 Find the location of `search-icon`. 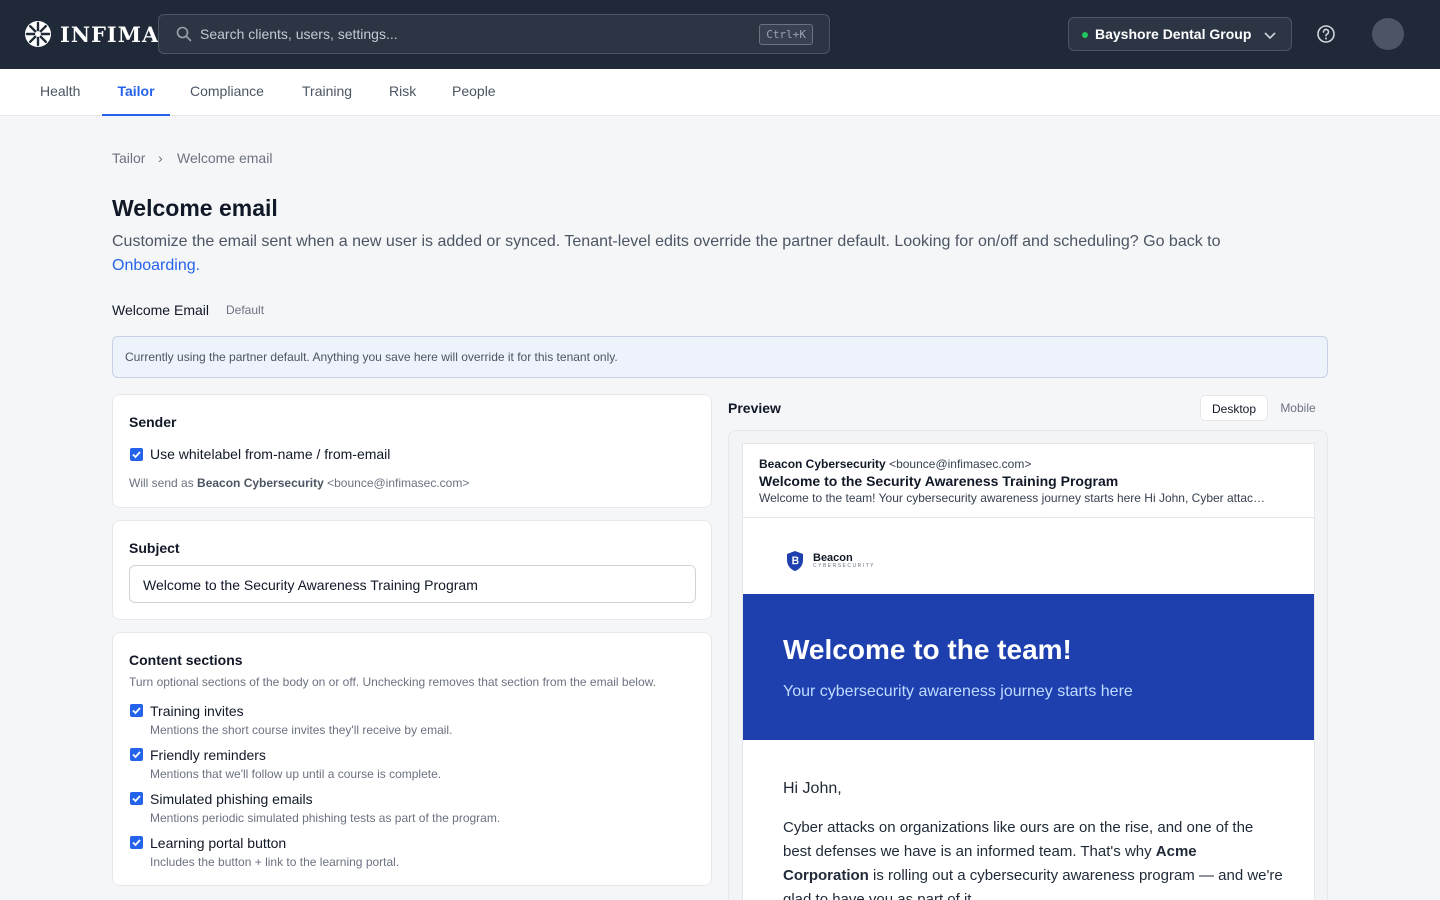

search-icon is located at coordinates (184, 34).